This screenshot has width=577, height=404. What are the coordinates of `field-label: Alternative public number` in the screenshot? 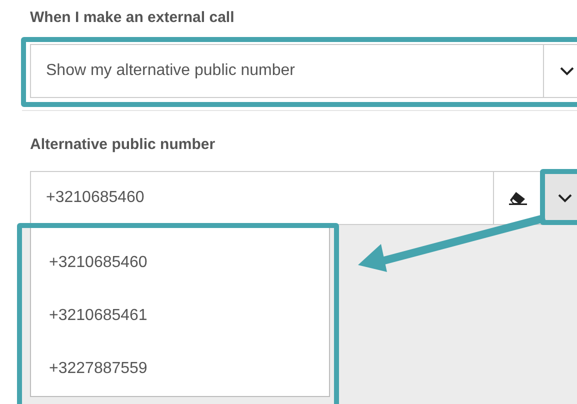 It's located at (123, 145).